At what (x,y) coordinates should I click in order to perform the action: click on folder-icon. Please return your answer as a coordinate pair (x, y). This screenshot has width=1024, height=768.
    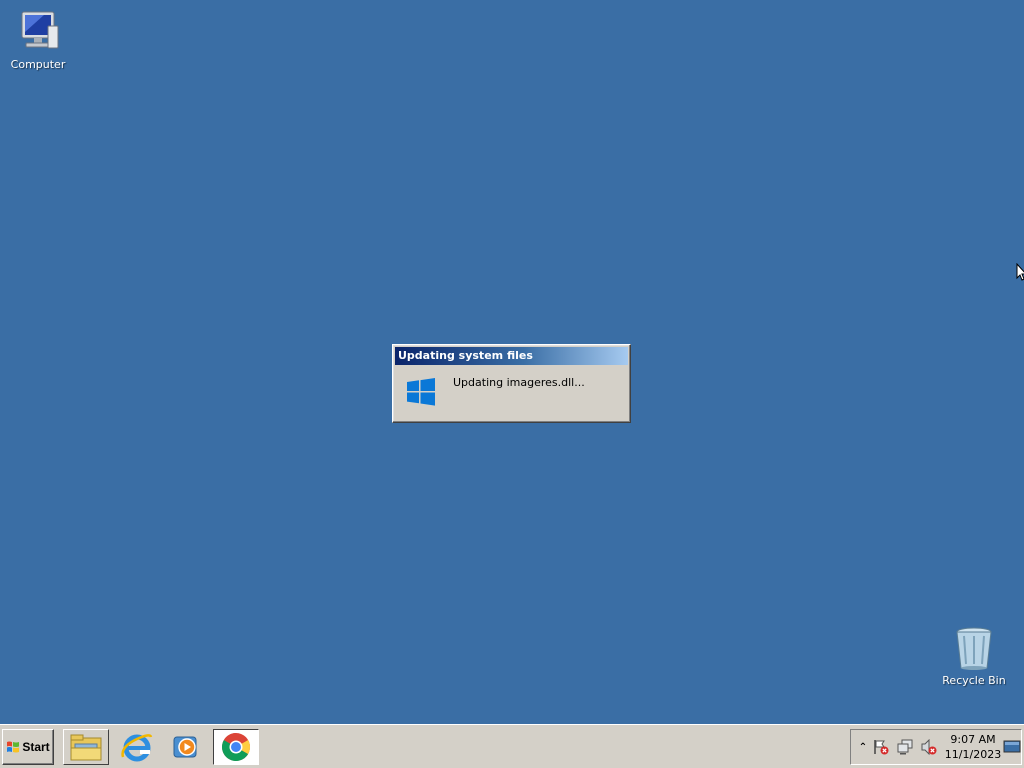
    Looking at the image, I should click on (86, 747).